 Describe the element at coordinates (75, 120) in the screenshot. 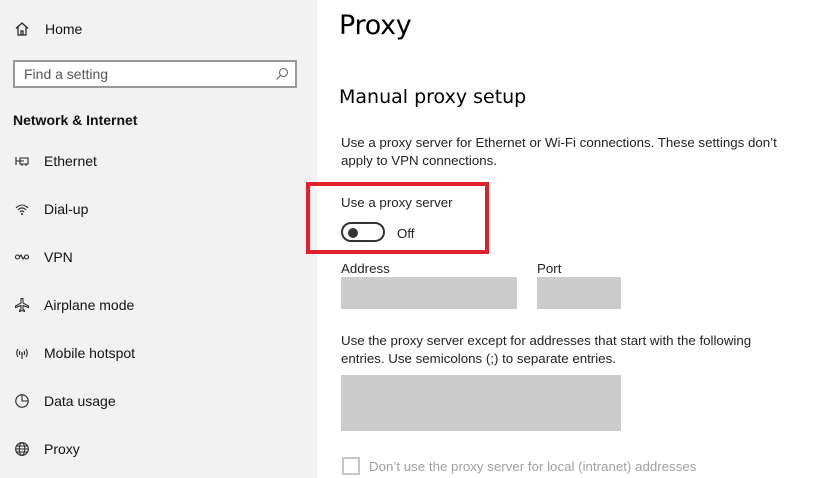

I see `sidebar-section-title: Network & Internet` at that location.